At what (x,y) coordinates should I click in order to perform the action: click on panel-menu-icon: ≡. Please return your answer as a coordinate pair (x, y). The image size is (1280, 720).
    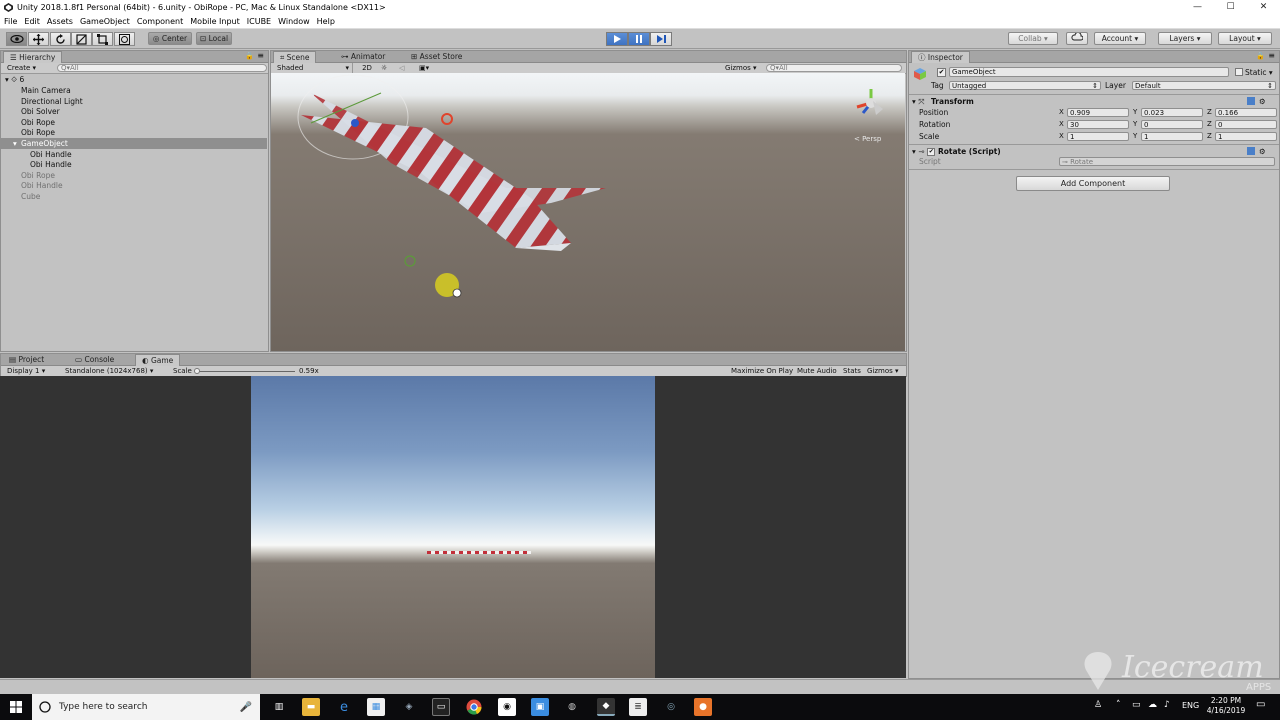
    Looking at the image, I should click on (260, 55).